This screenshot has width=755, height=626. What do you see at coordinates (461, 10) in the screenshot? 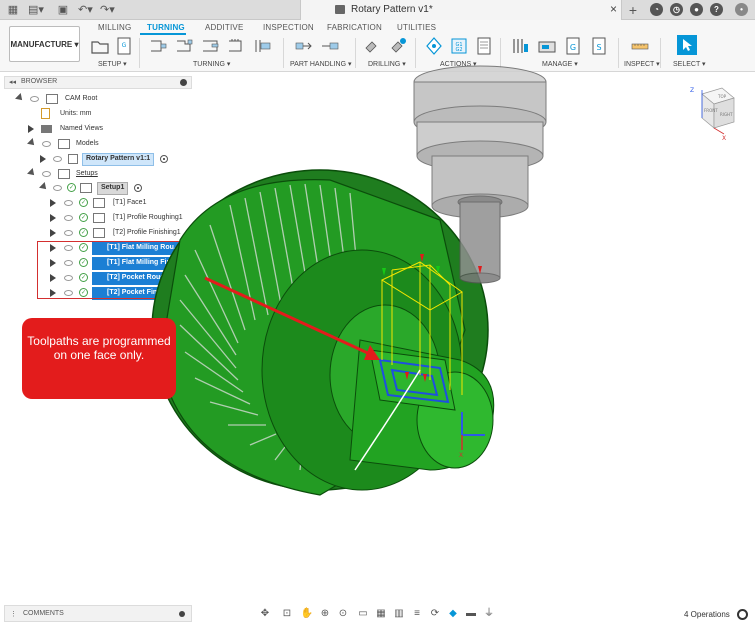
I see `document-tab: Rotary Pattern v1* ×` at bounding box center [461, 10].